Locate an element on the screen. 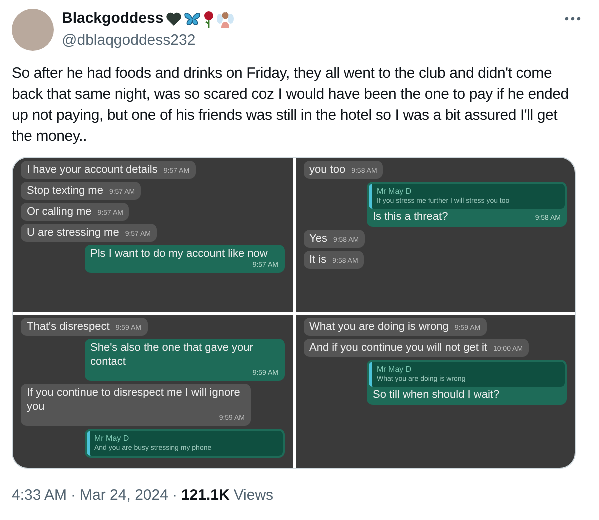 The image size is (599, 520). display-name: Blackgoddess is located at coordinates (113, 19).